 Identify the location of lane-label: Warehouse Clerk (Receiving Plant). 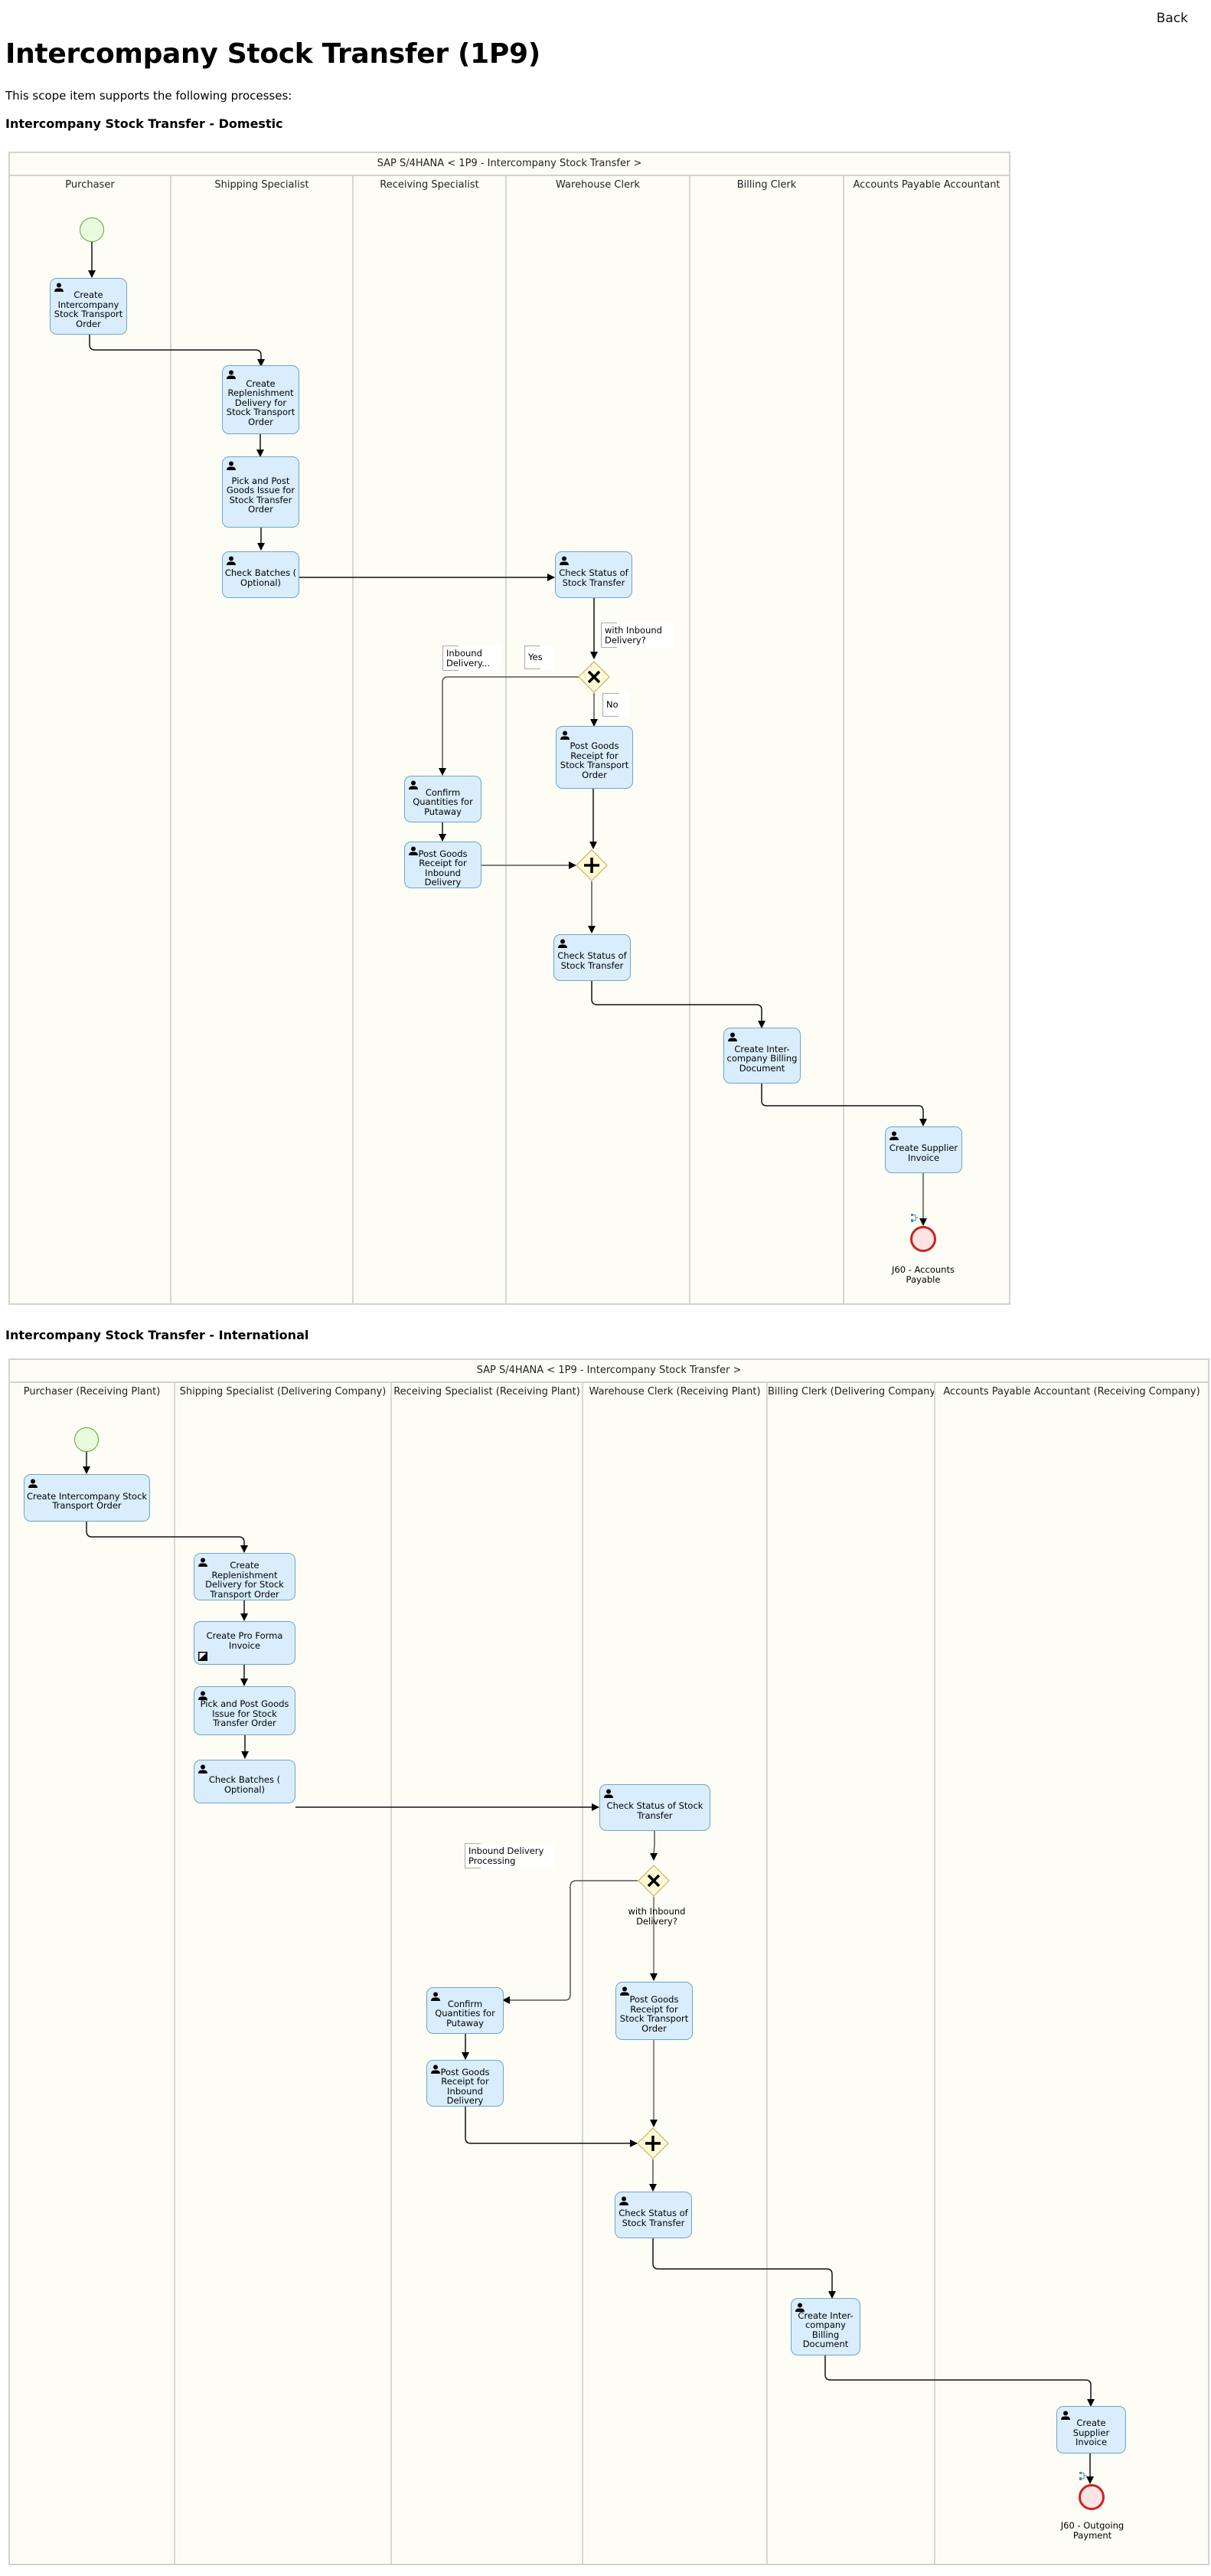
(675, 1392).